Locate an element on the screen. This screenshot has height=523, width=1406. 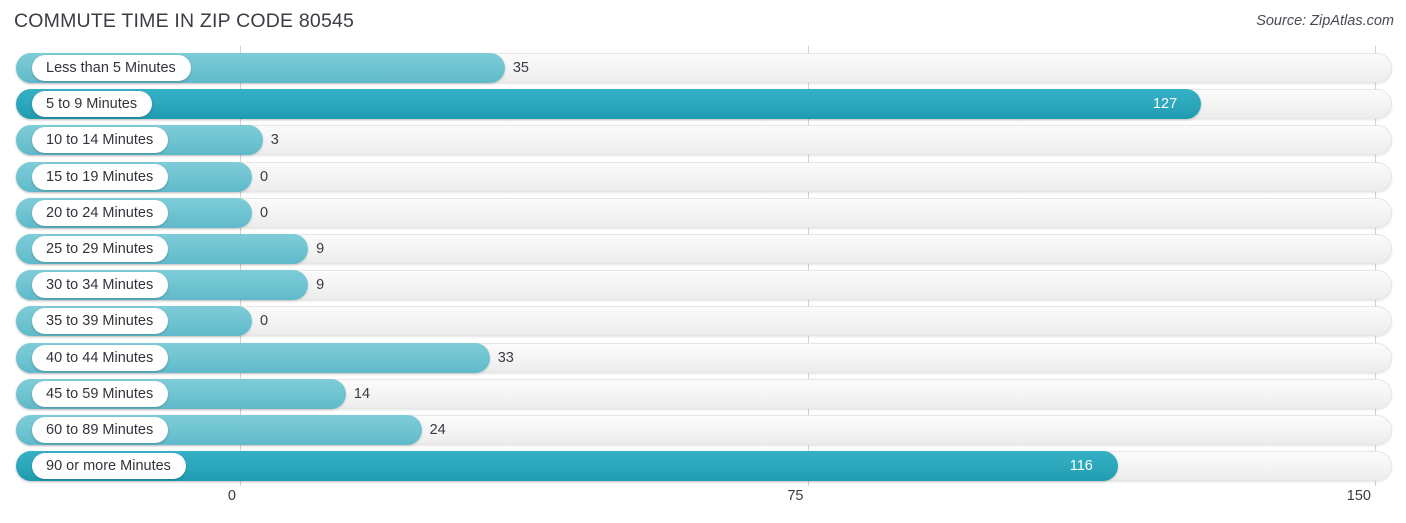
bar-row: 45 to 59 Minutes 14 is located at coordinates (703, 393).